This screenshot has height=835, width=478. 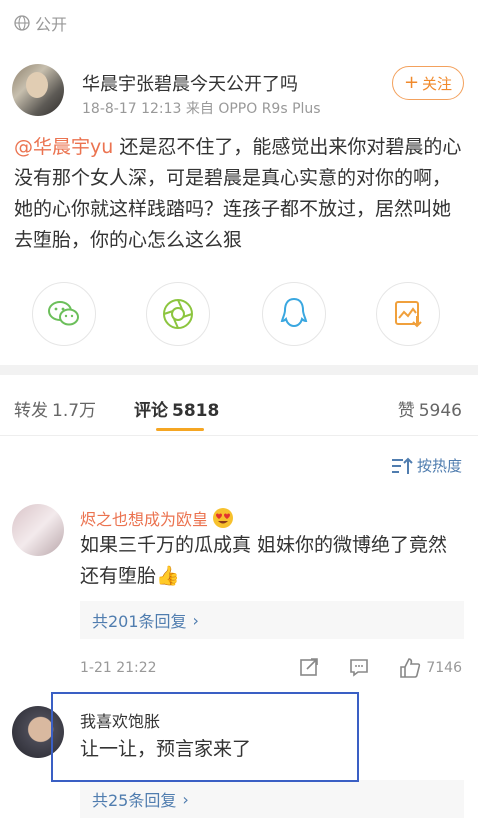 I want to click on visibility-indicator: 公开, so click(x=40, y=23).